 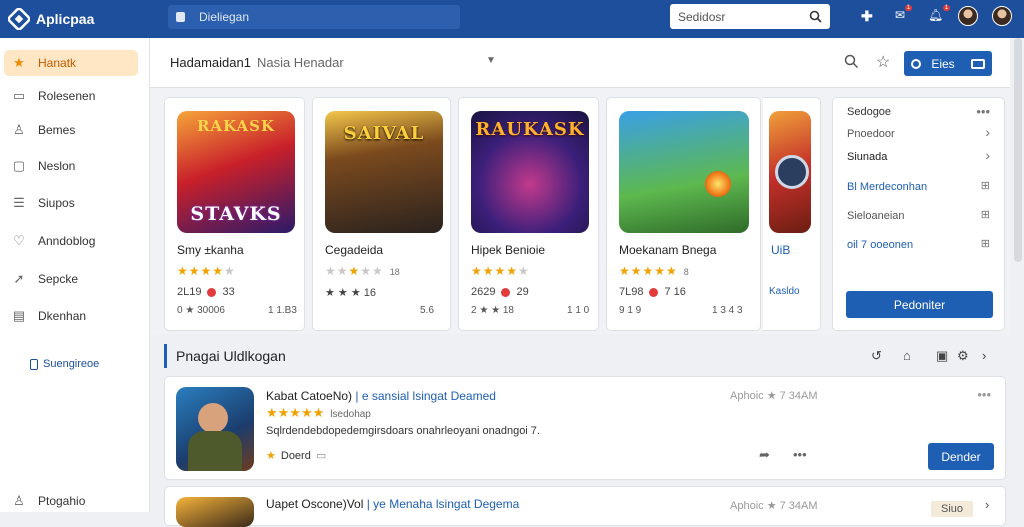 What do you see at coordinates (883, 62) in the screenshot?
I see `star-outline-icon: ☆` at bounding box center [883, 62].